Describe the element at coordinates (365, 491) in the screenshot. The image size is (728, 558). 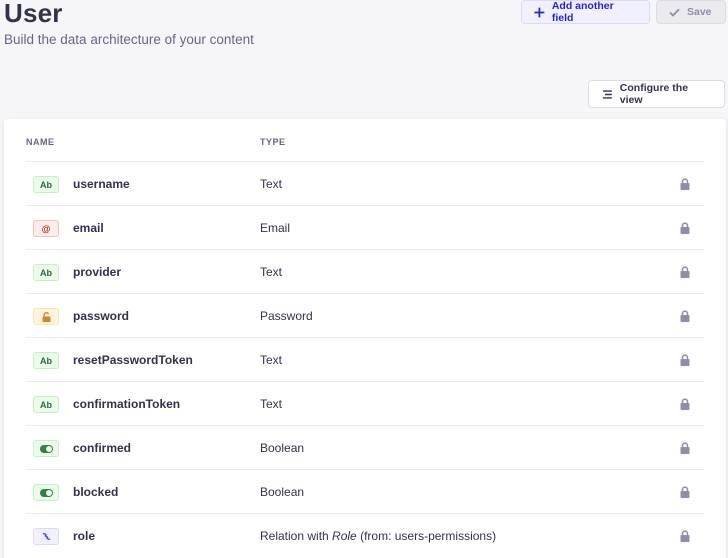
I see `table-row: blocked Boolean` at that location.